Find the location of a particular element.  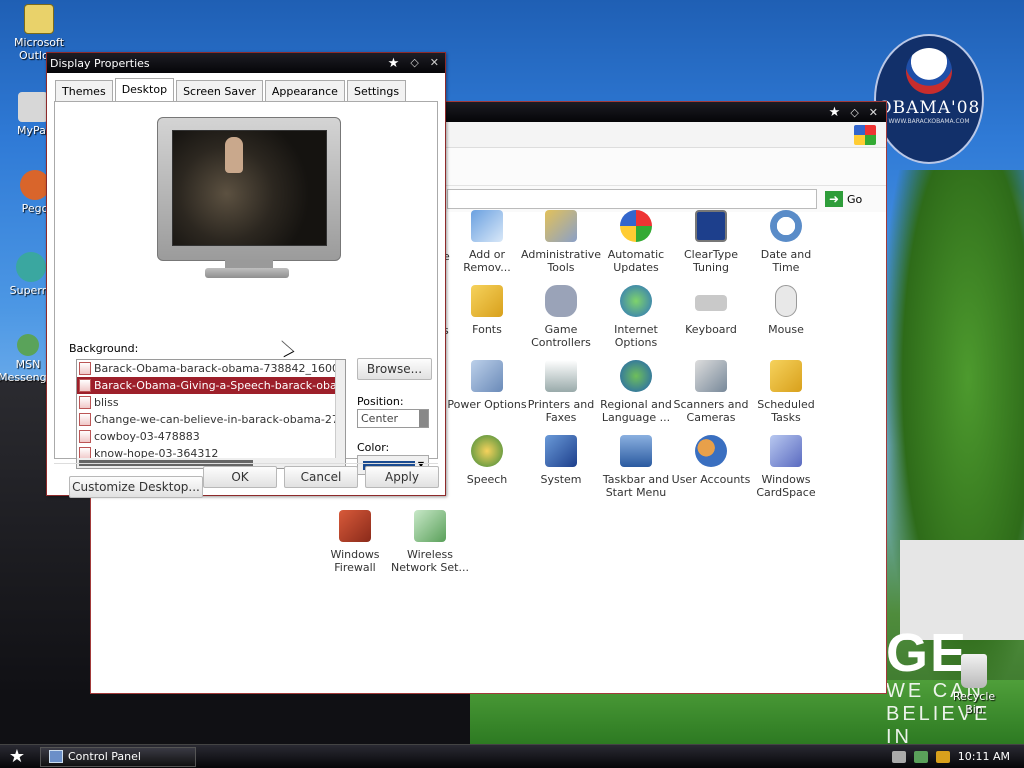

cp-item-printers-faxes: Printers and Faxes is located at coordinates (561, 392).